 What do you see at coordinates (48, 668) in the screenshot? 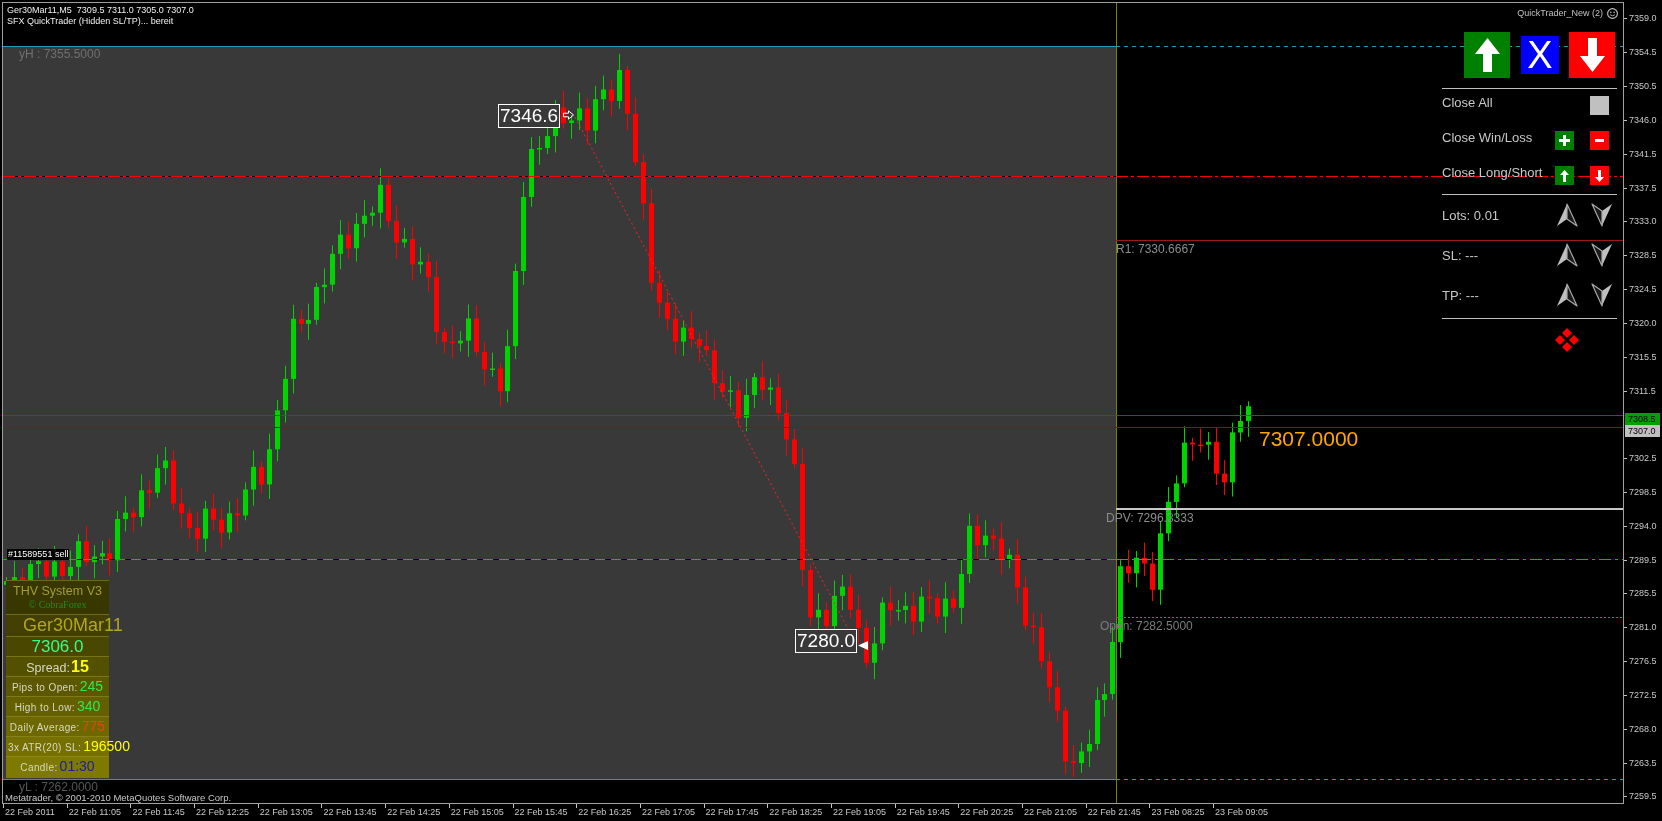
I see `stat-label: Spread:` at bounding box center [48, 668].